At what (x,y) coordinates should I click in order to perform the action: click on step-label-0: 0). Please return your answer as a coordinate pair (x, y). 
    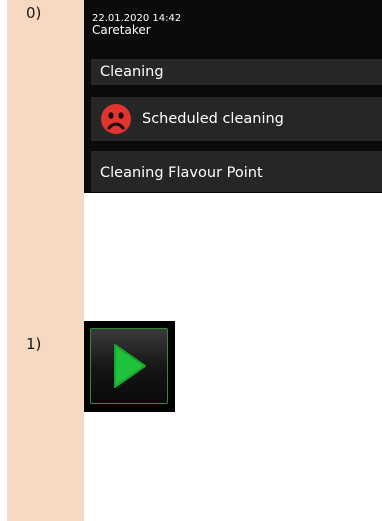
    Looking at the image, I should click on (34, 13).